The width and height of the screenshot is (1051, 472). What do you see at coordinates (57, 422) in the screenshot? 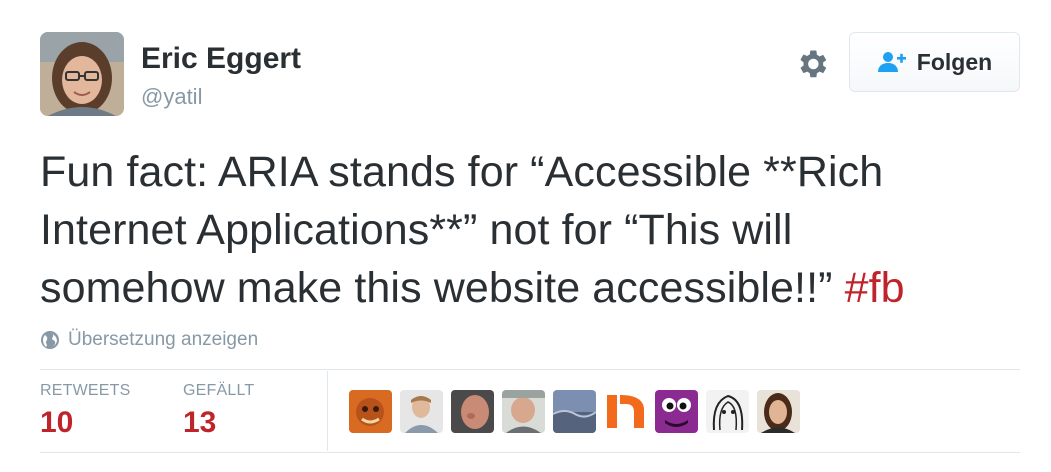
I see `retweets-count: 10` at bounding box center [57, 422].